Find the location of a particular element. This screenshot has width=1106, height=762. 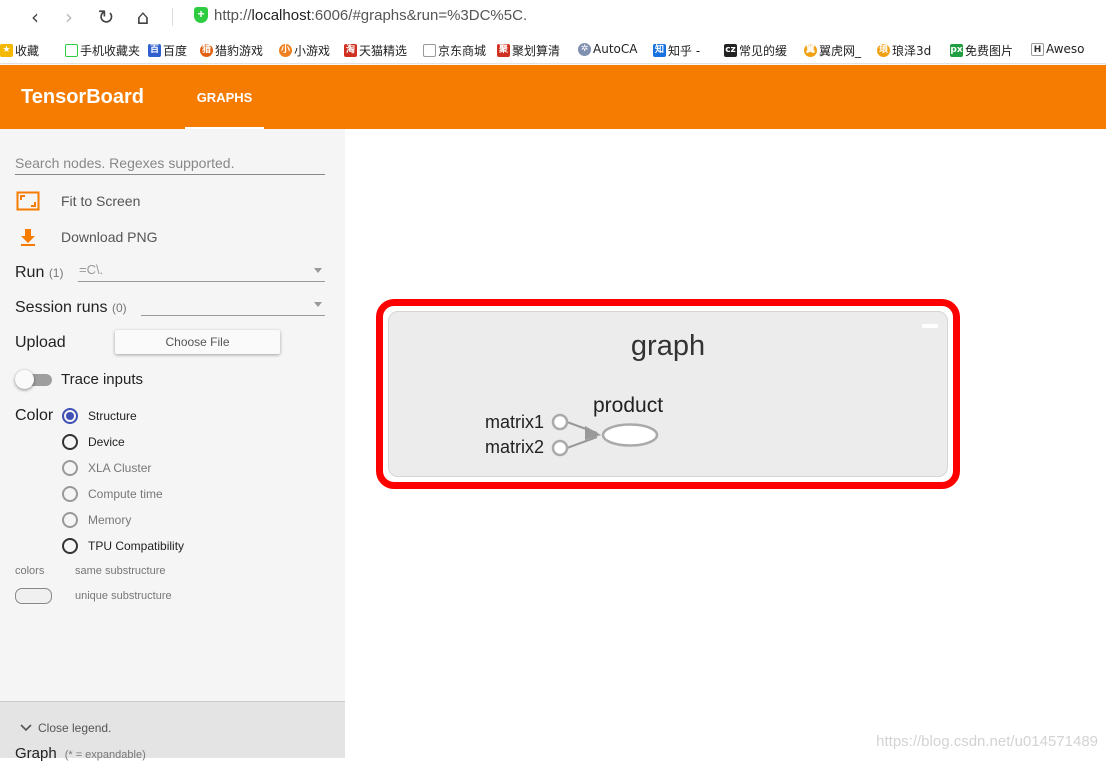

download-icon is located at coordinates (28, 237).